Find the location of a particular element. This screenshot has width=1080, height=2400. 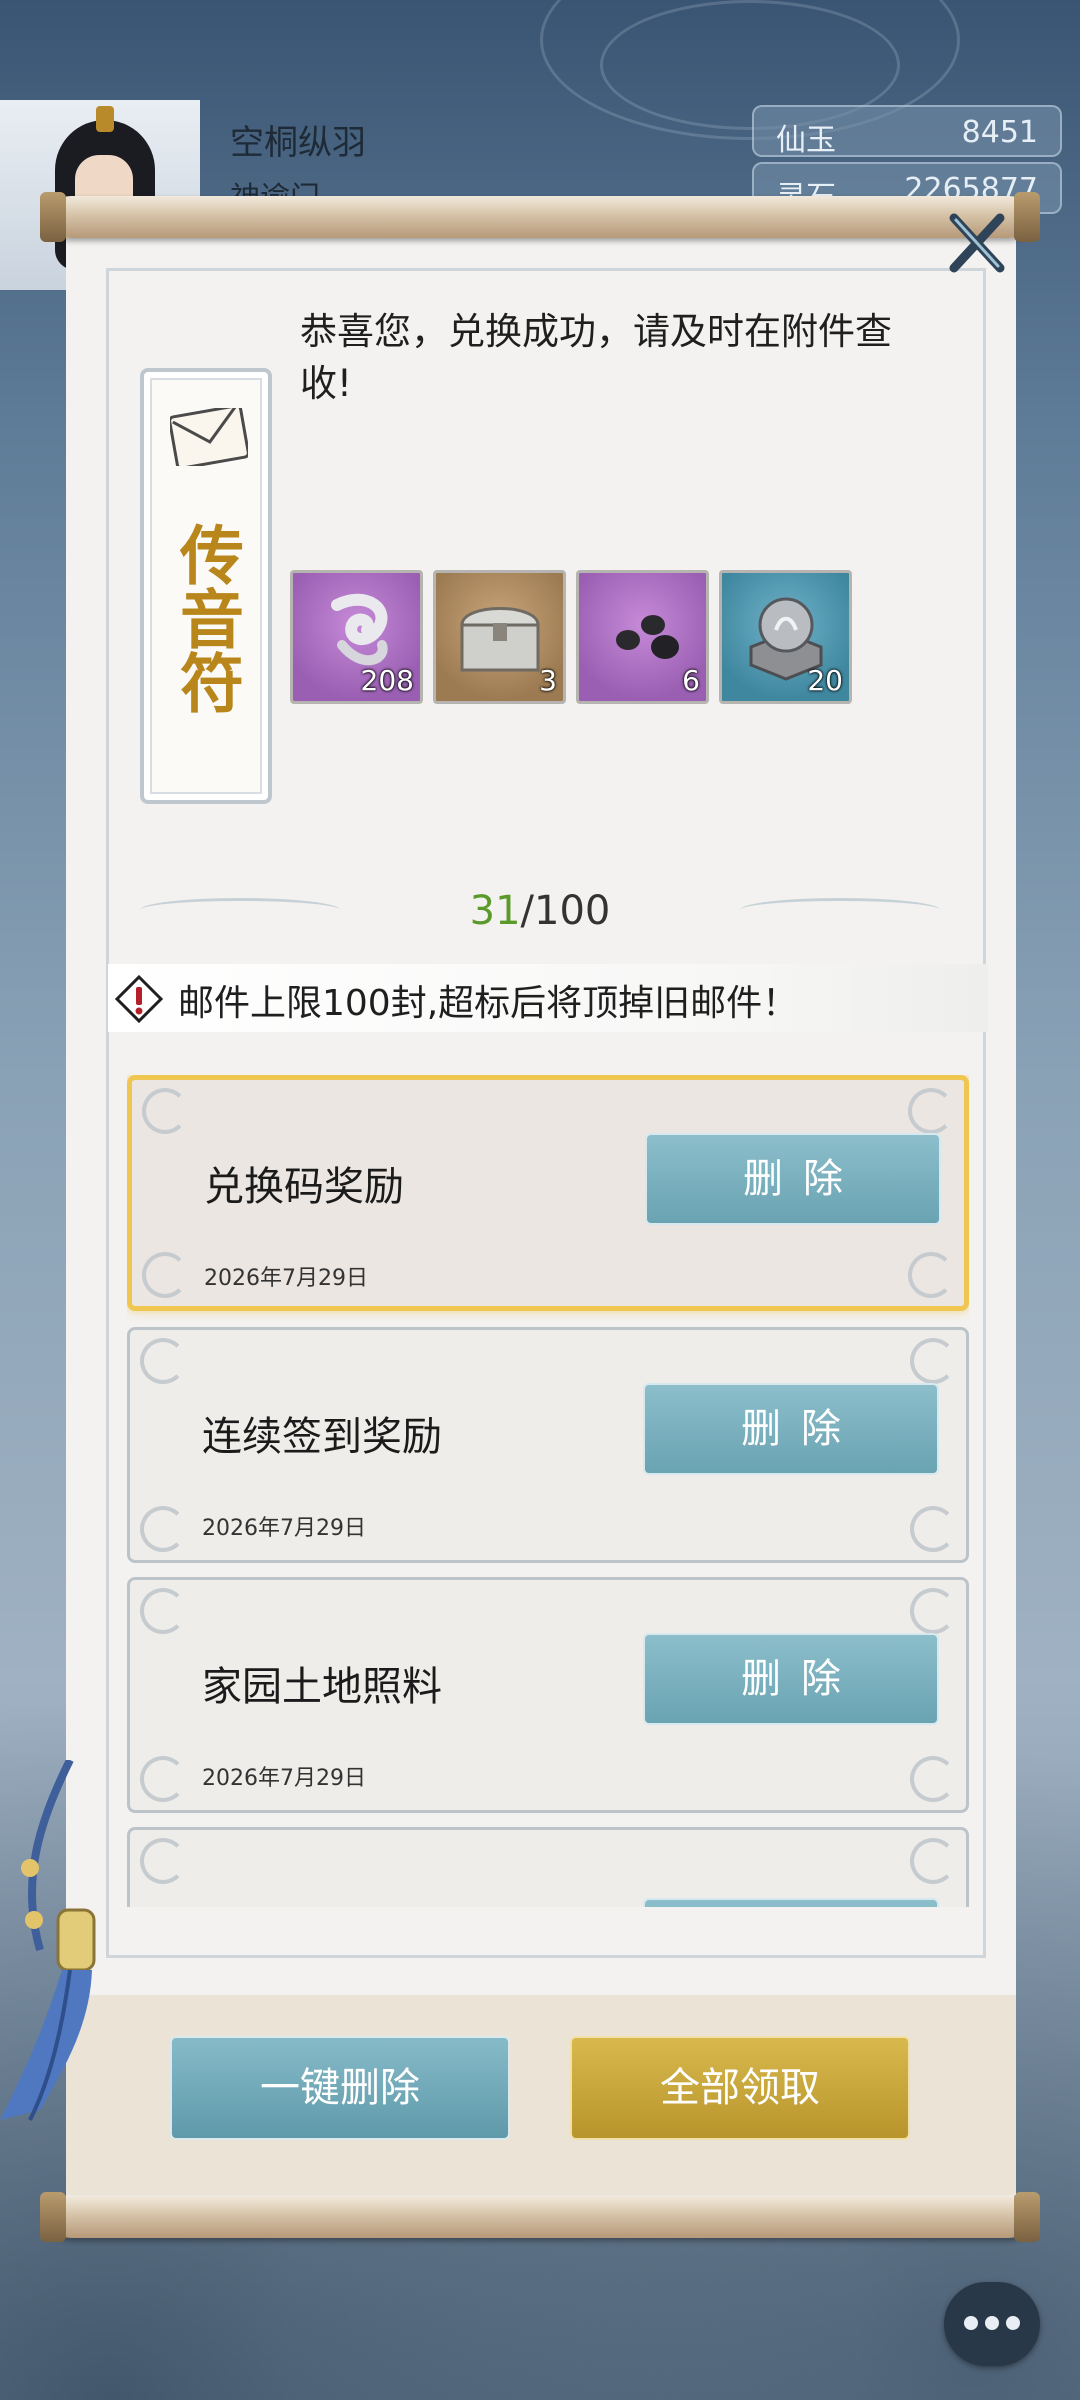

attachment-item: 6 is located at coordinates (642, 637).